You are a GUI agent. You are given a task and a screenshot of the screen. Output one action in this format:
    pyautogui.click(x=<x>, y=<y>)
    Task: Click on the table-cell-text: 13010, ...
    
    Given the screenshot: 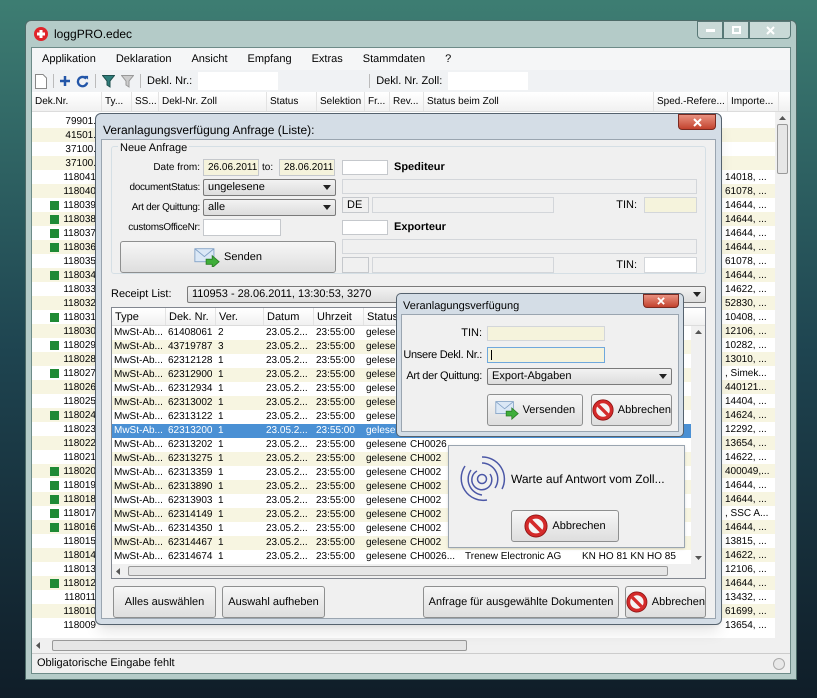 What is the action you would take?
    pyautogui.click(x=746, y=359)
    